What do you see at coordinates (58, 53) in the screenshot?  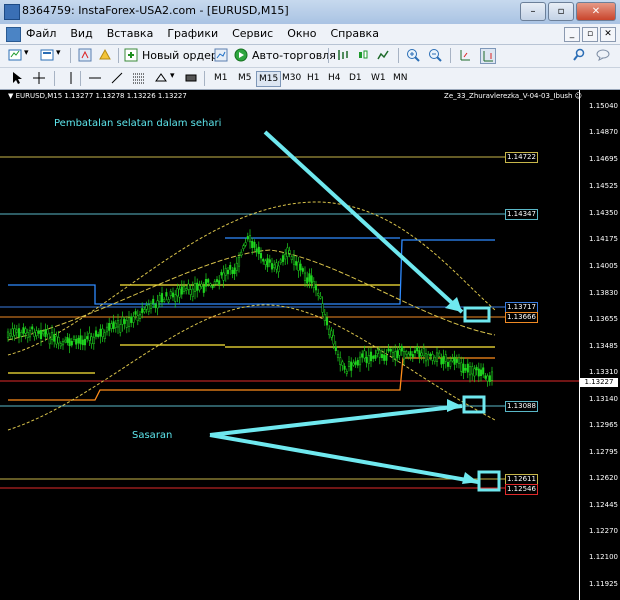 I see `profiles-dropdown-icon: ▾` at bounding box center [58, 53].